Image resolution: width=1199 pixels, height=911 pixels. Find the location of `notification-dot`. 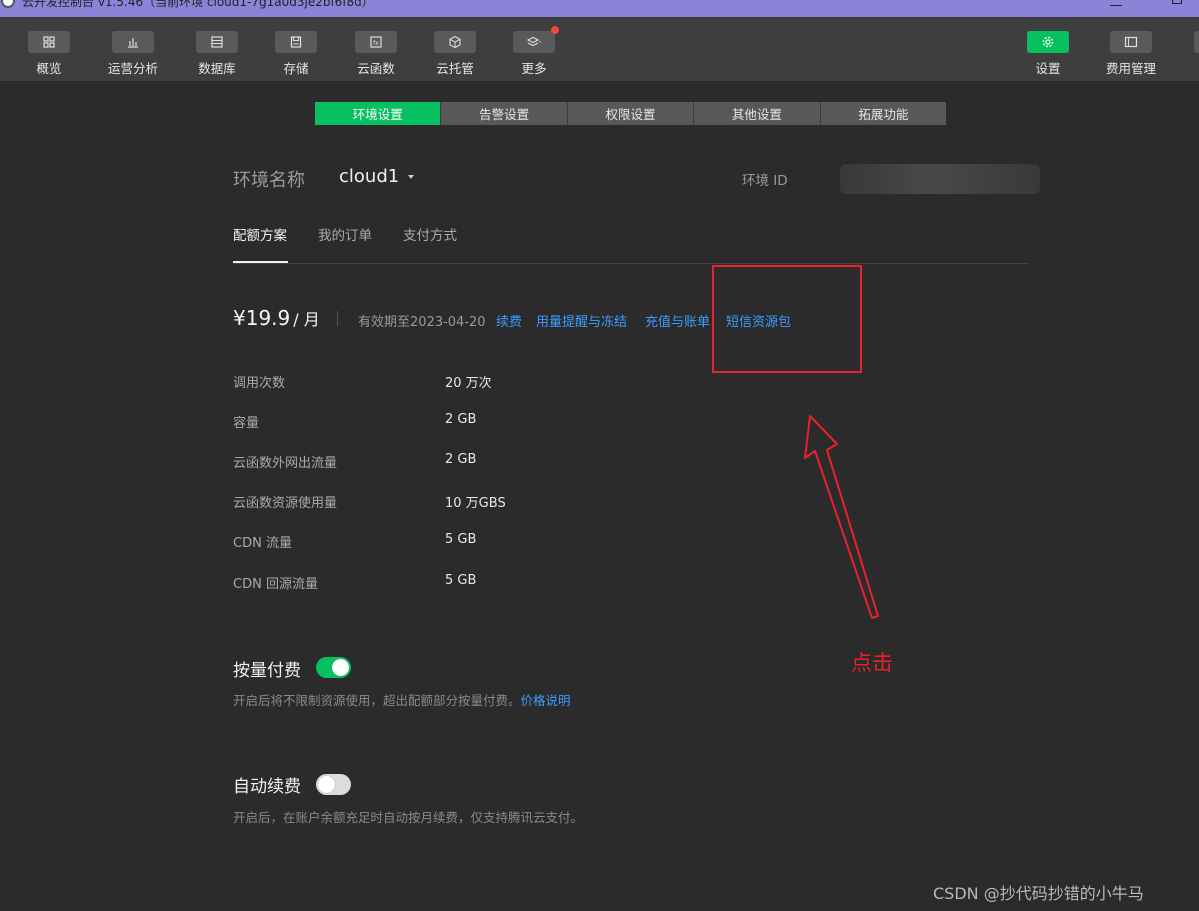

notification-dot is located at coordinates (555, 30).